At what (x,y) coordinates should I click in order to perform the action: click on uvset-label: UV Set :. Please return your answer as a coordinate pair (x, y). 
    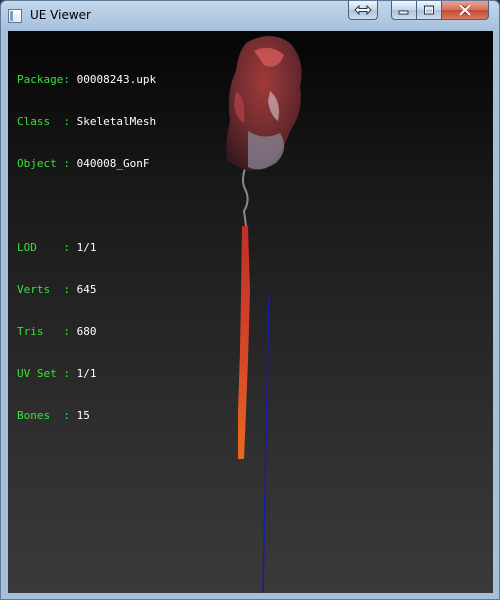
    Looking at the image, I should click on (47, 373).